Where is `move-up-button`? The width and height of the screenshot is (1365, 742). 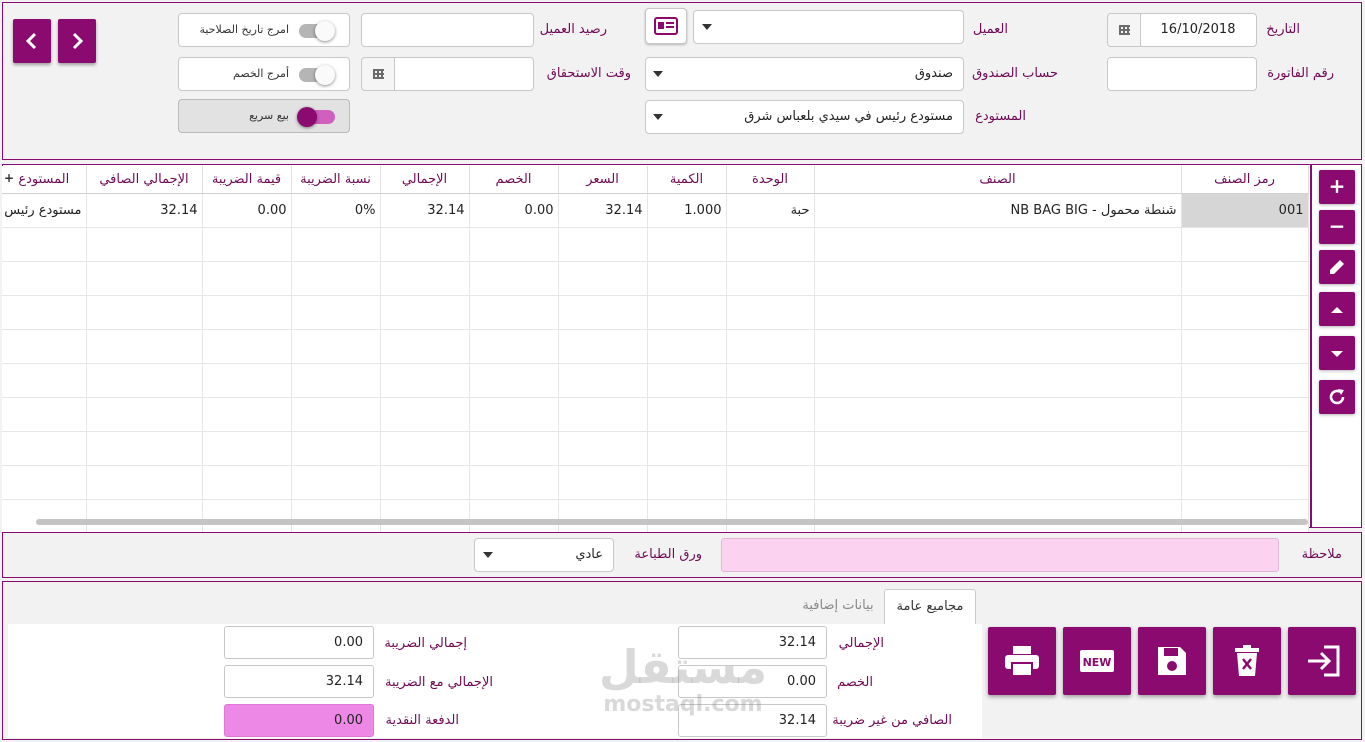
move-up-button is located at coordinates (1337, 309).